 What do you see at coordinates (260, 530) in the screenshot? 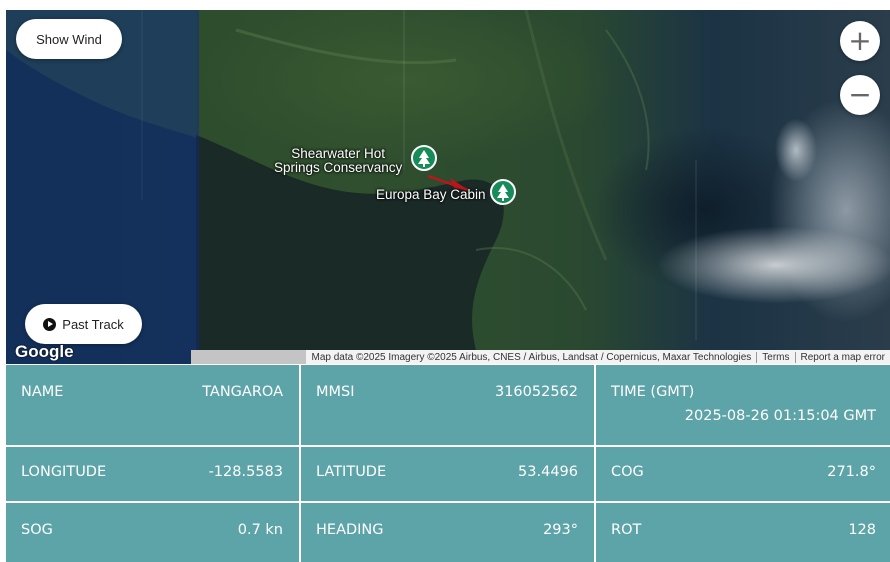
I see `sog-value: 0.7 kn` at bounding box center [260, 530].